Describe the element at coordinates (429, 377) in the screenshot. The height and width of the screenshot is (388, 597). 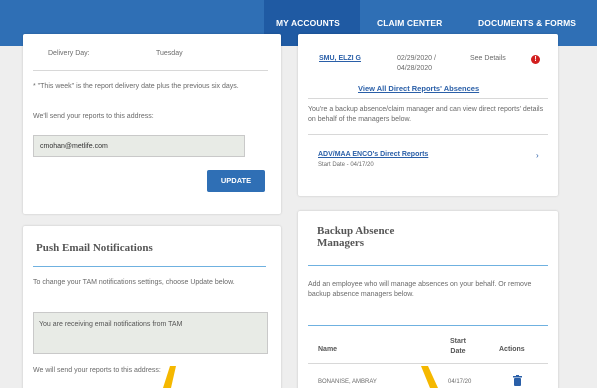
I see `annotation-mark-right` at that location.